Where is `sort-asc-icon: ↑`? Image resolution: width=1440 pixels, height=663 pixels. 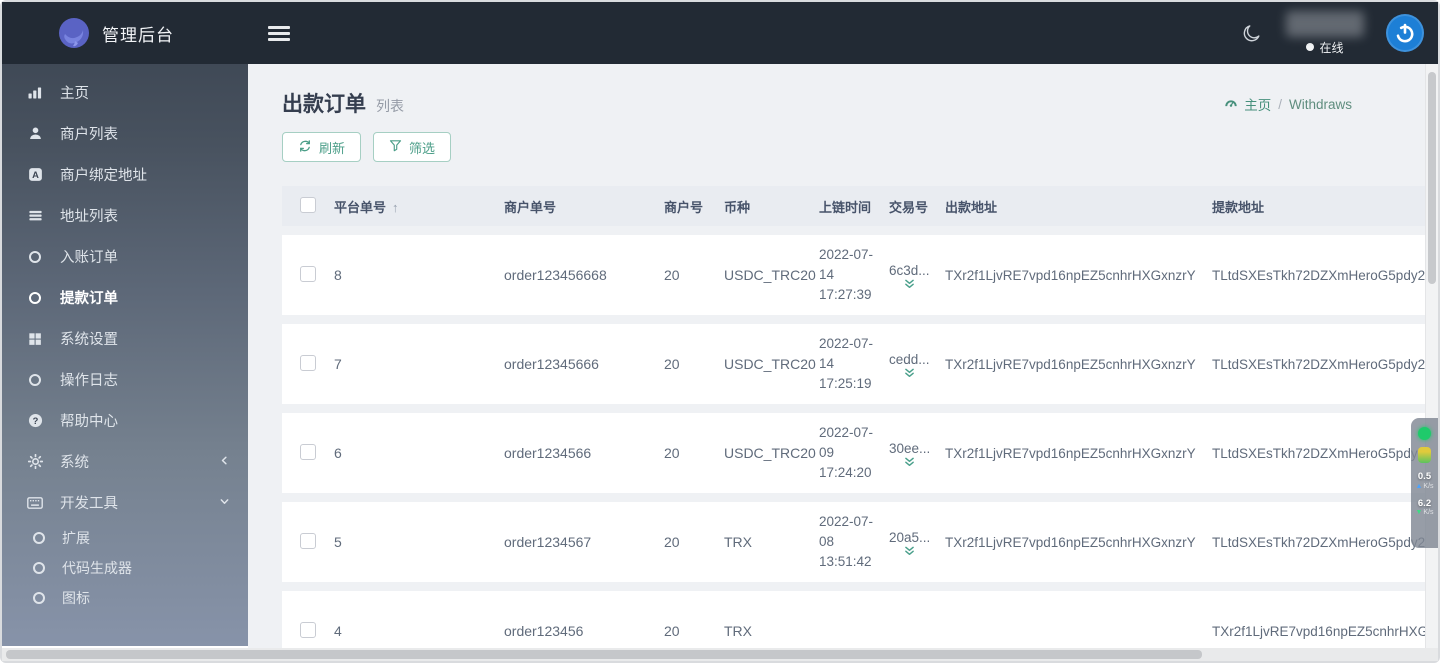
sort-asc-icon: ↑ is located at coordinates (395, 207).